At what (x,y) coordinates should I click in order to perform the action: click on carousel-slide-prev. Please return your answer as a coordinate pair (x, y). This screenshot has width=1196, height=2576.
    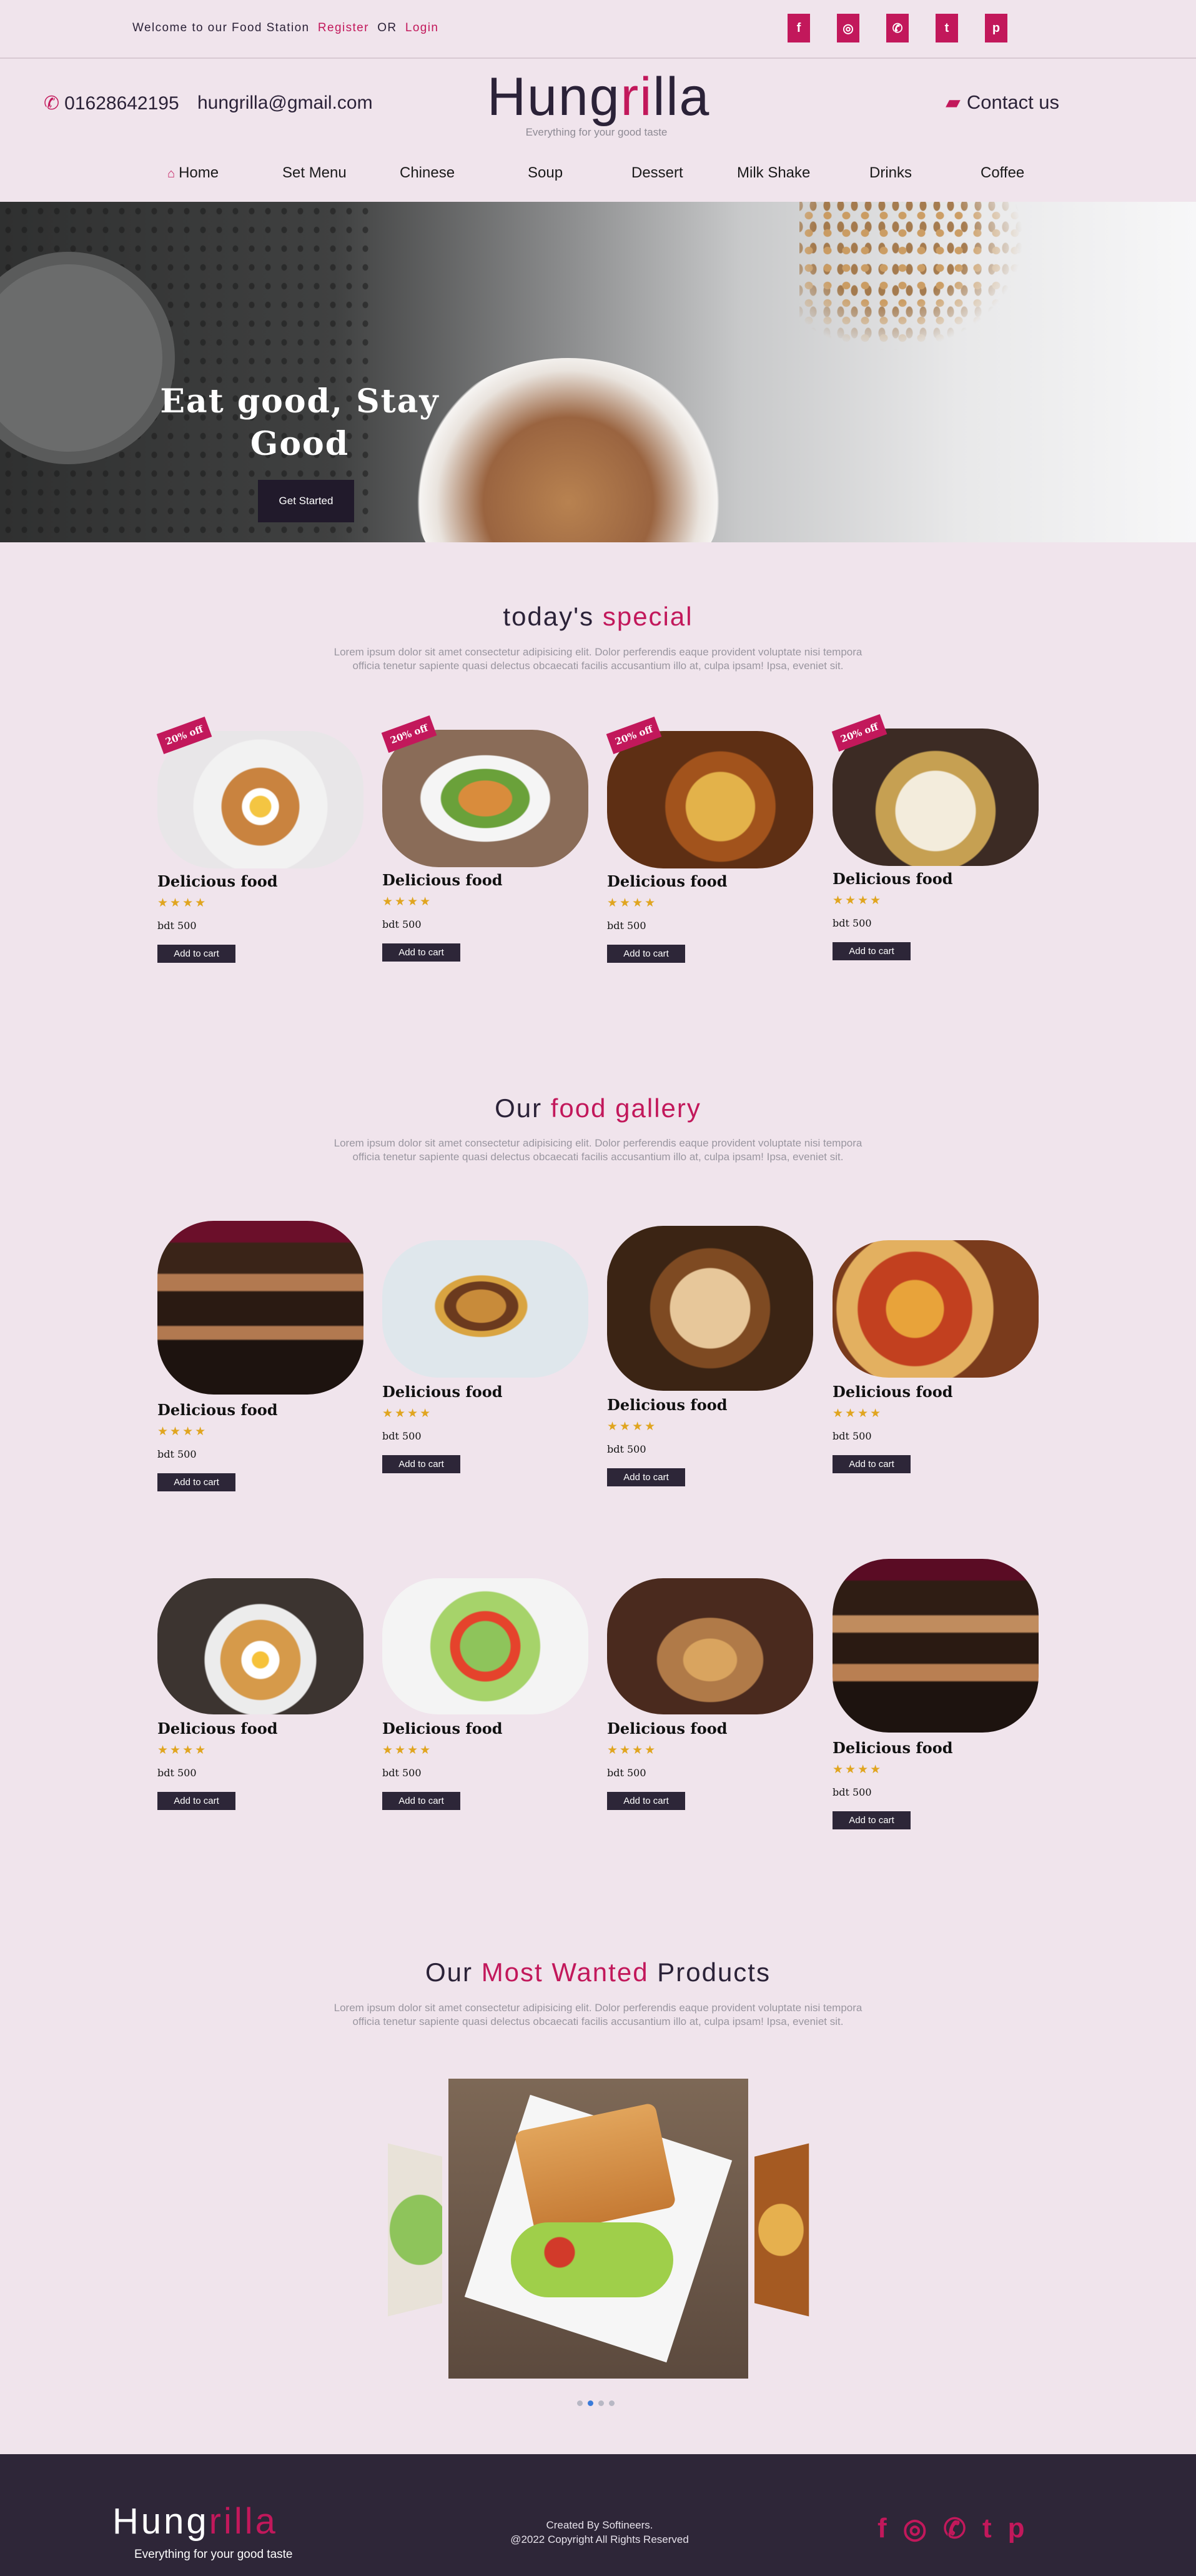
    Looking at the image, I should click on (414, 2230).